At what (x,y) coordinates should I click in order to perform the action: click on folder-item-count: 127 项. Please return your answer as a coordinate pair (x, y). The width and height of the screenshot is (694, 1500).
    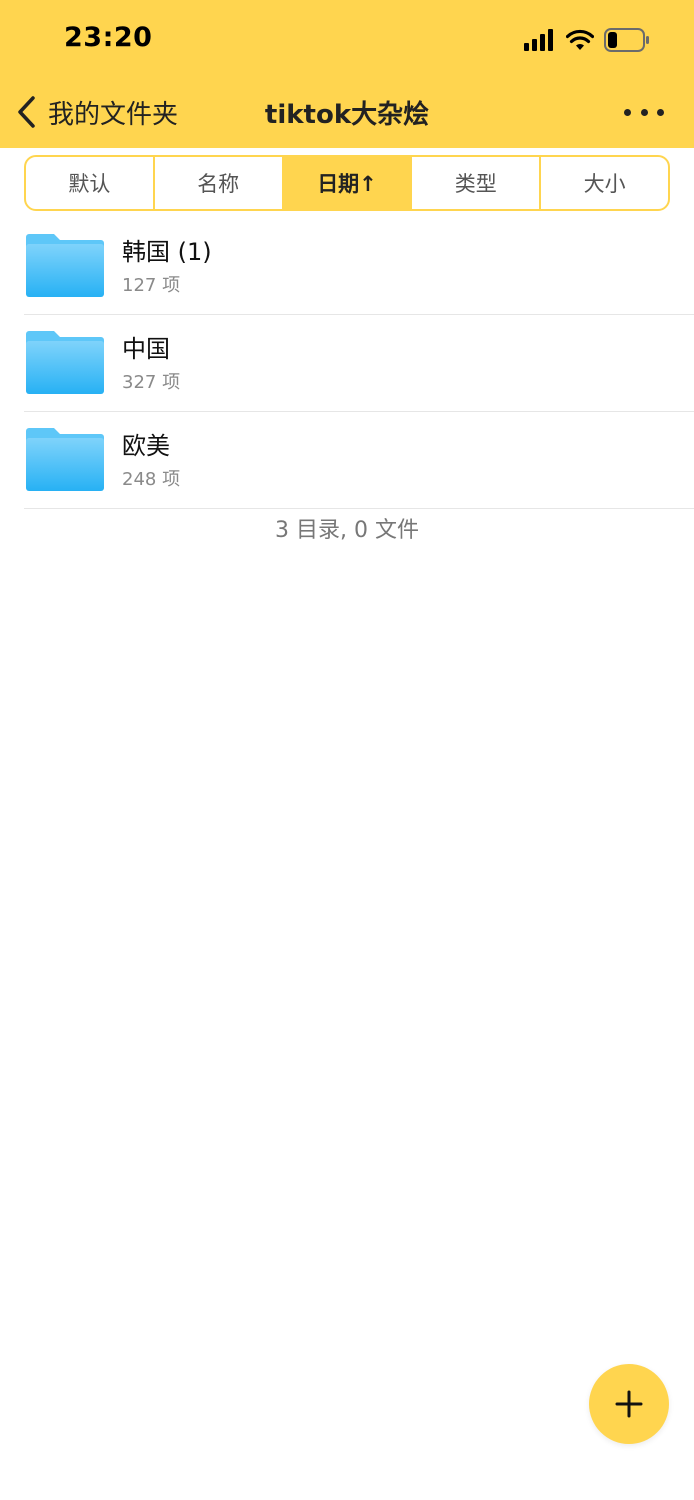
    Looking at the image, I should click on (151, 285).